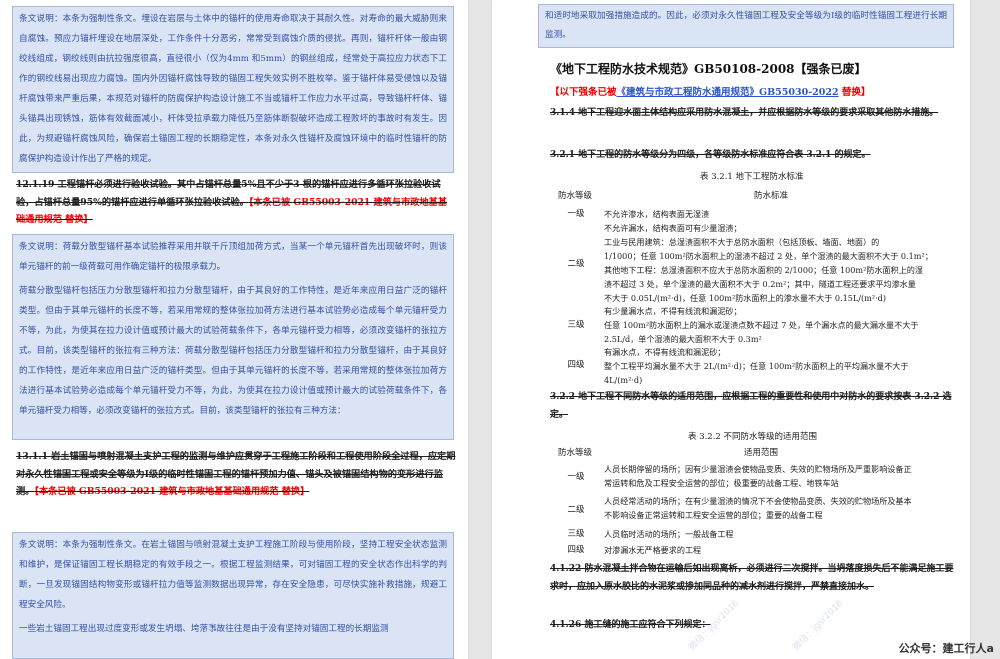  What do you see at coordinates (761, 453) in the screenshot?
I see `table-header-scope: 适用范围` at bounding box center [761, 453].